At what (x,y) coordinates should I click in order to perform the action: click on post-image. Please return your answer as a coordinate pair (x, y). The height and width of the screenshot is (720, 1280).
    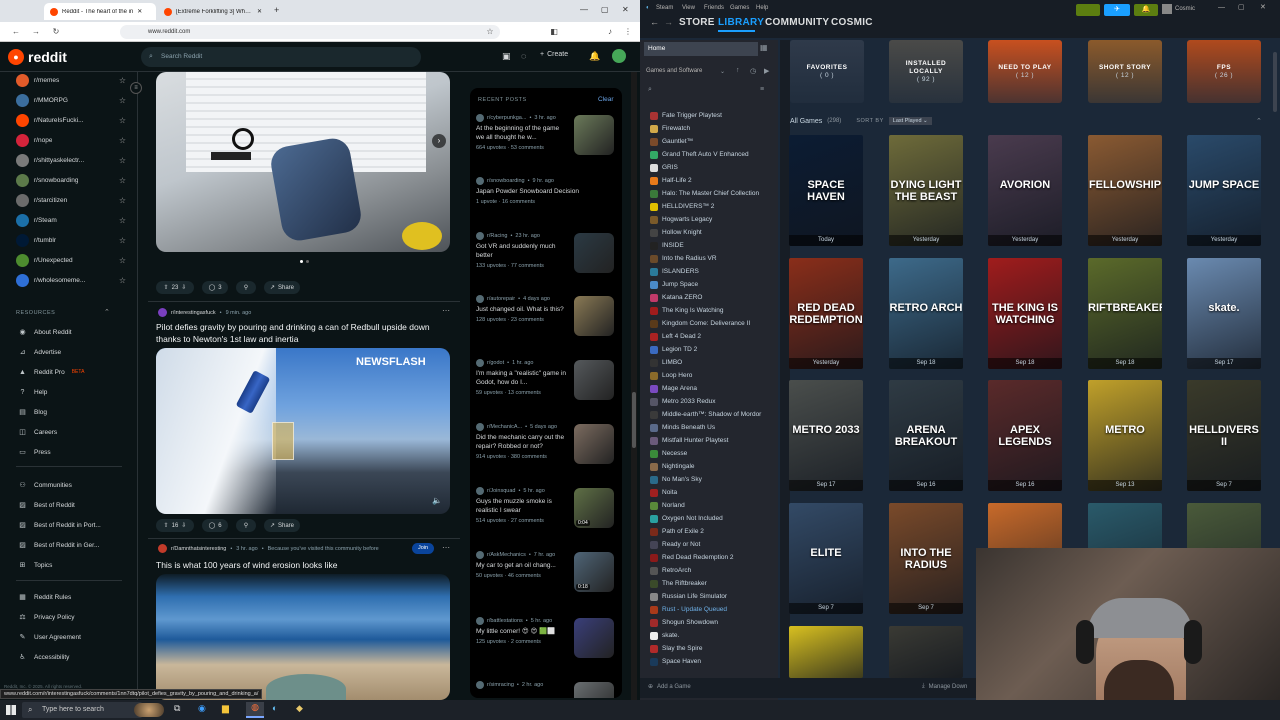
    Looking at the image, I should click on (303, 637).